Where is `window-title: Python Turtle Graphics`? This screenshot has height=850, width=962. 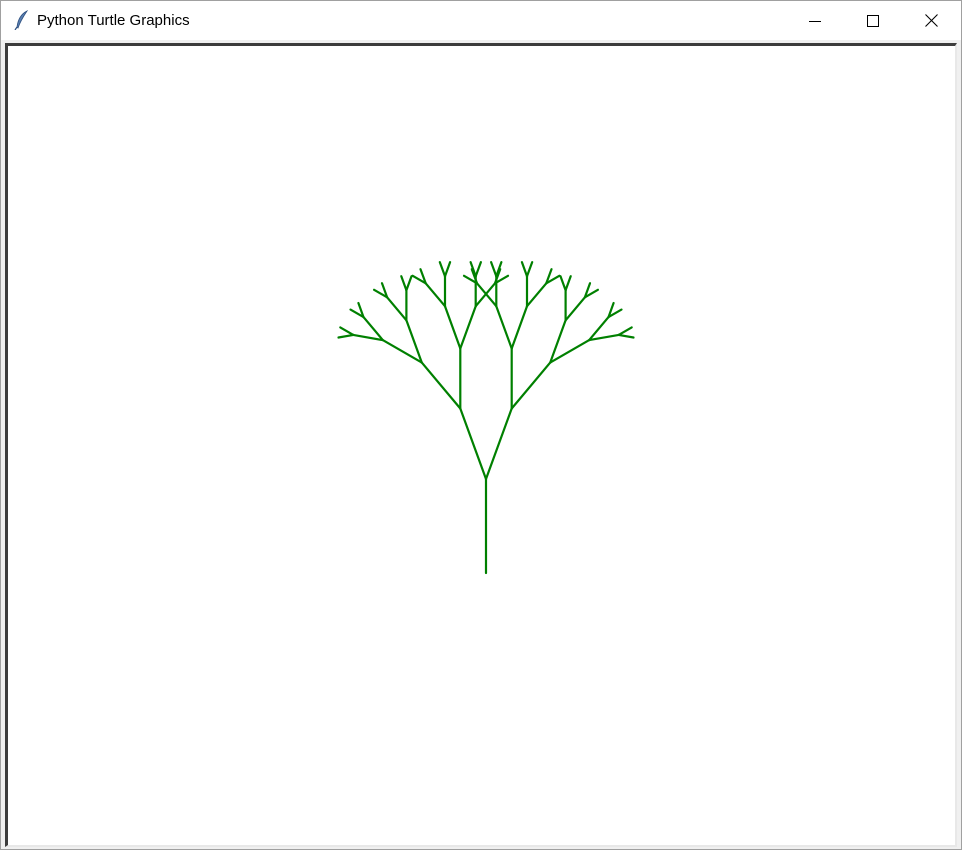 window-title: Python Turtle Graphics is located at coordinates (113, 20).